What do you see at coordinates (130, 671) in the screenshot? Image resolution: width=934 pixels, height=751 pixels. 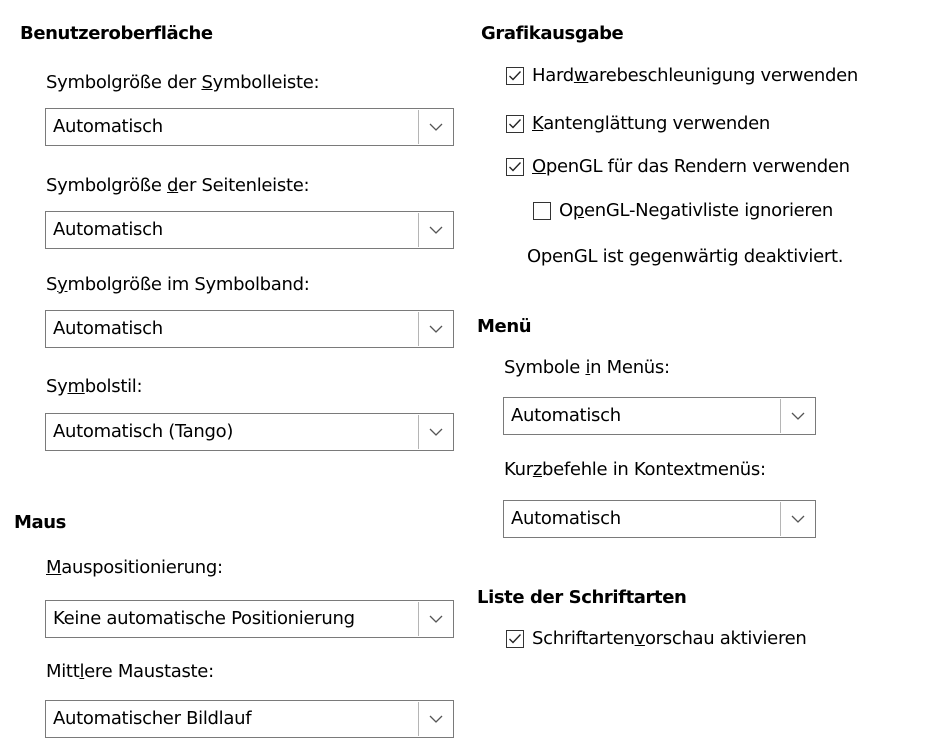 I see `middle-button-label: Mittlere Maustaste:` at bounding box center [130, 671].